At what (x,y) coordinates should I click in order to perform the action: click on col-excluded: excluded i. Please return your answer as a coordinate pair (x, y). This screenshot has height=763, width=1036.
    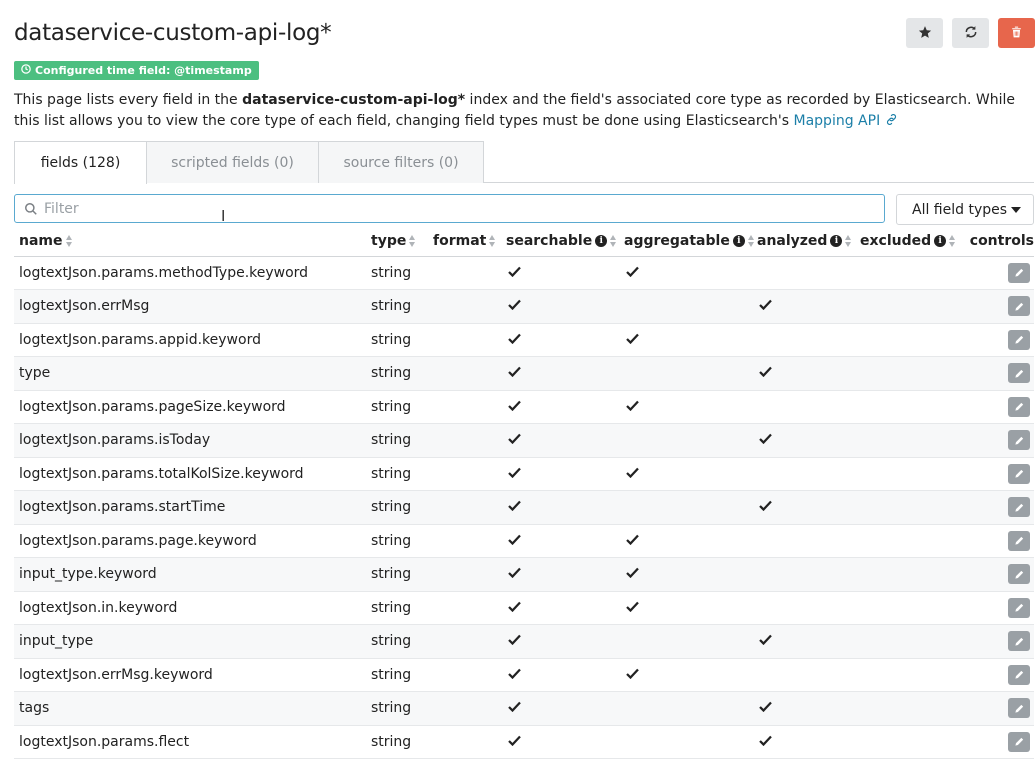
    Looking at the image, I should click on (913, 242).